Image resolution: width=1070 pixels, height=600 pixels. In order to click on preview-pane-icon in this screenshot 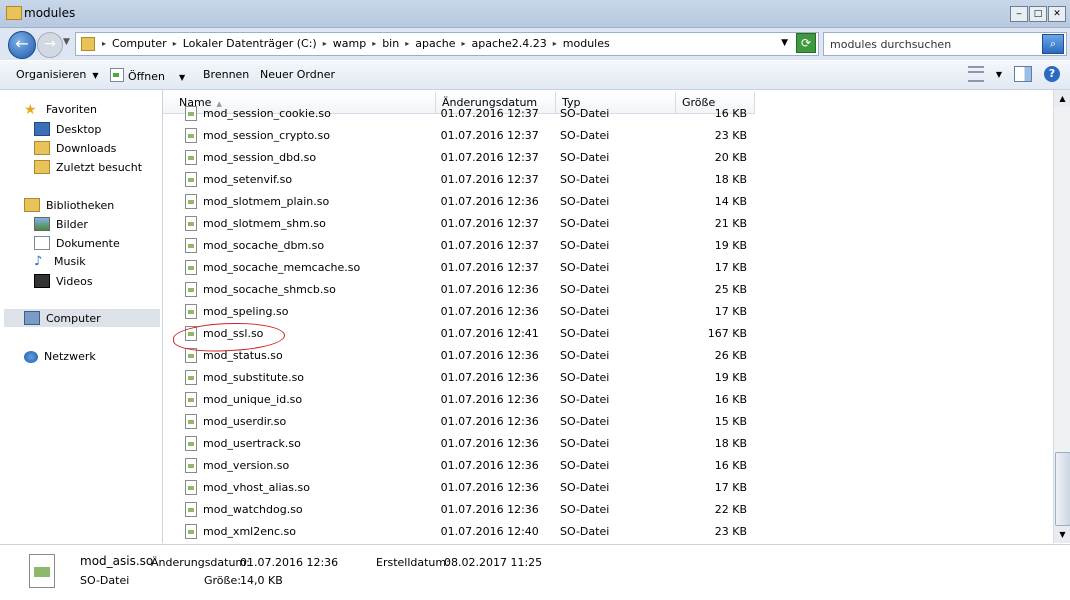, I will do `click(1023, 74)`.